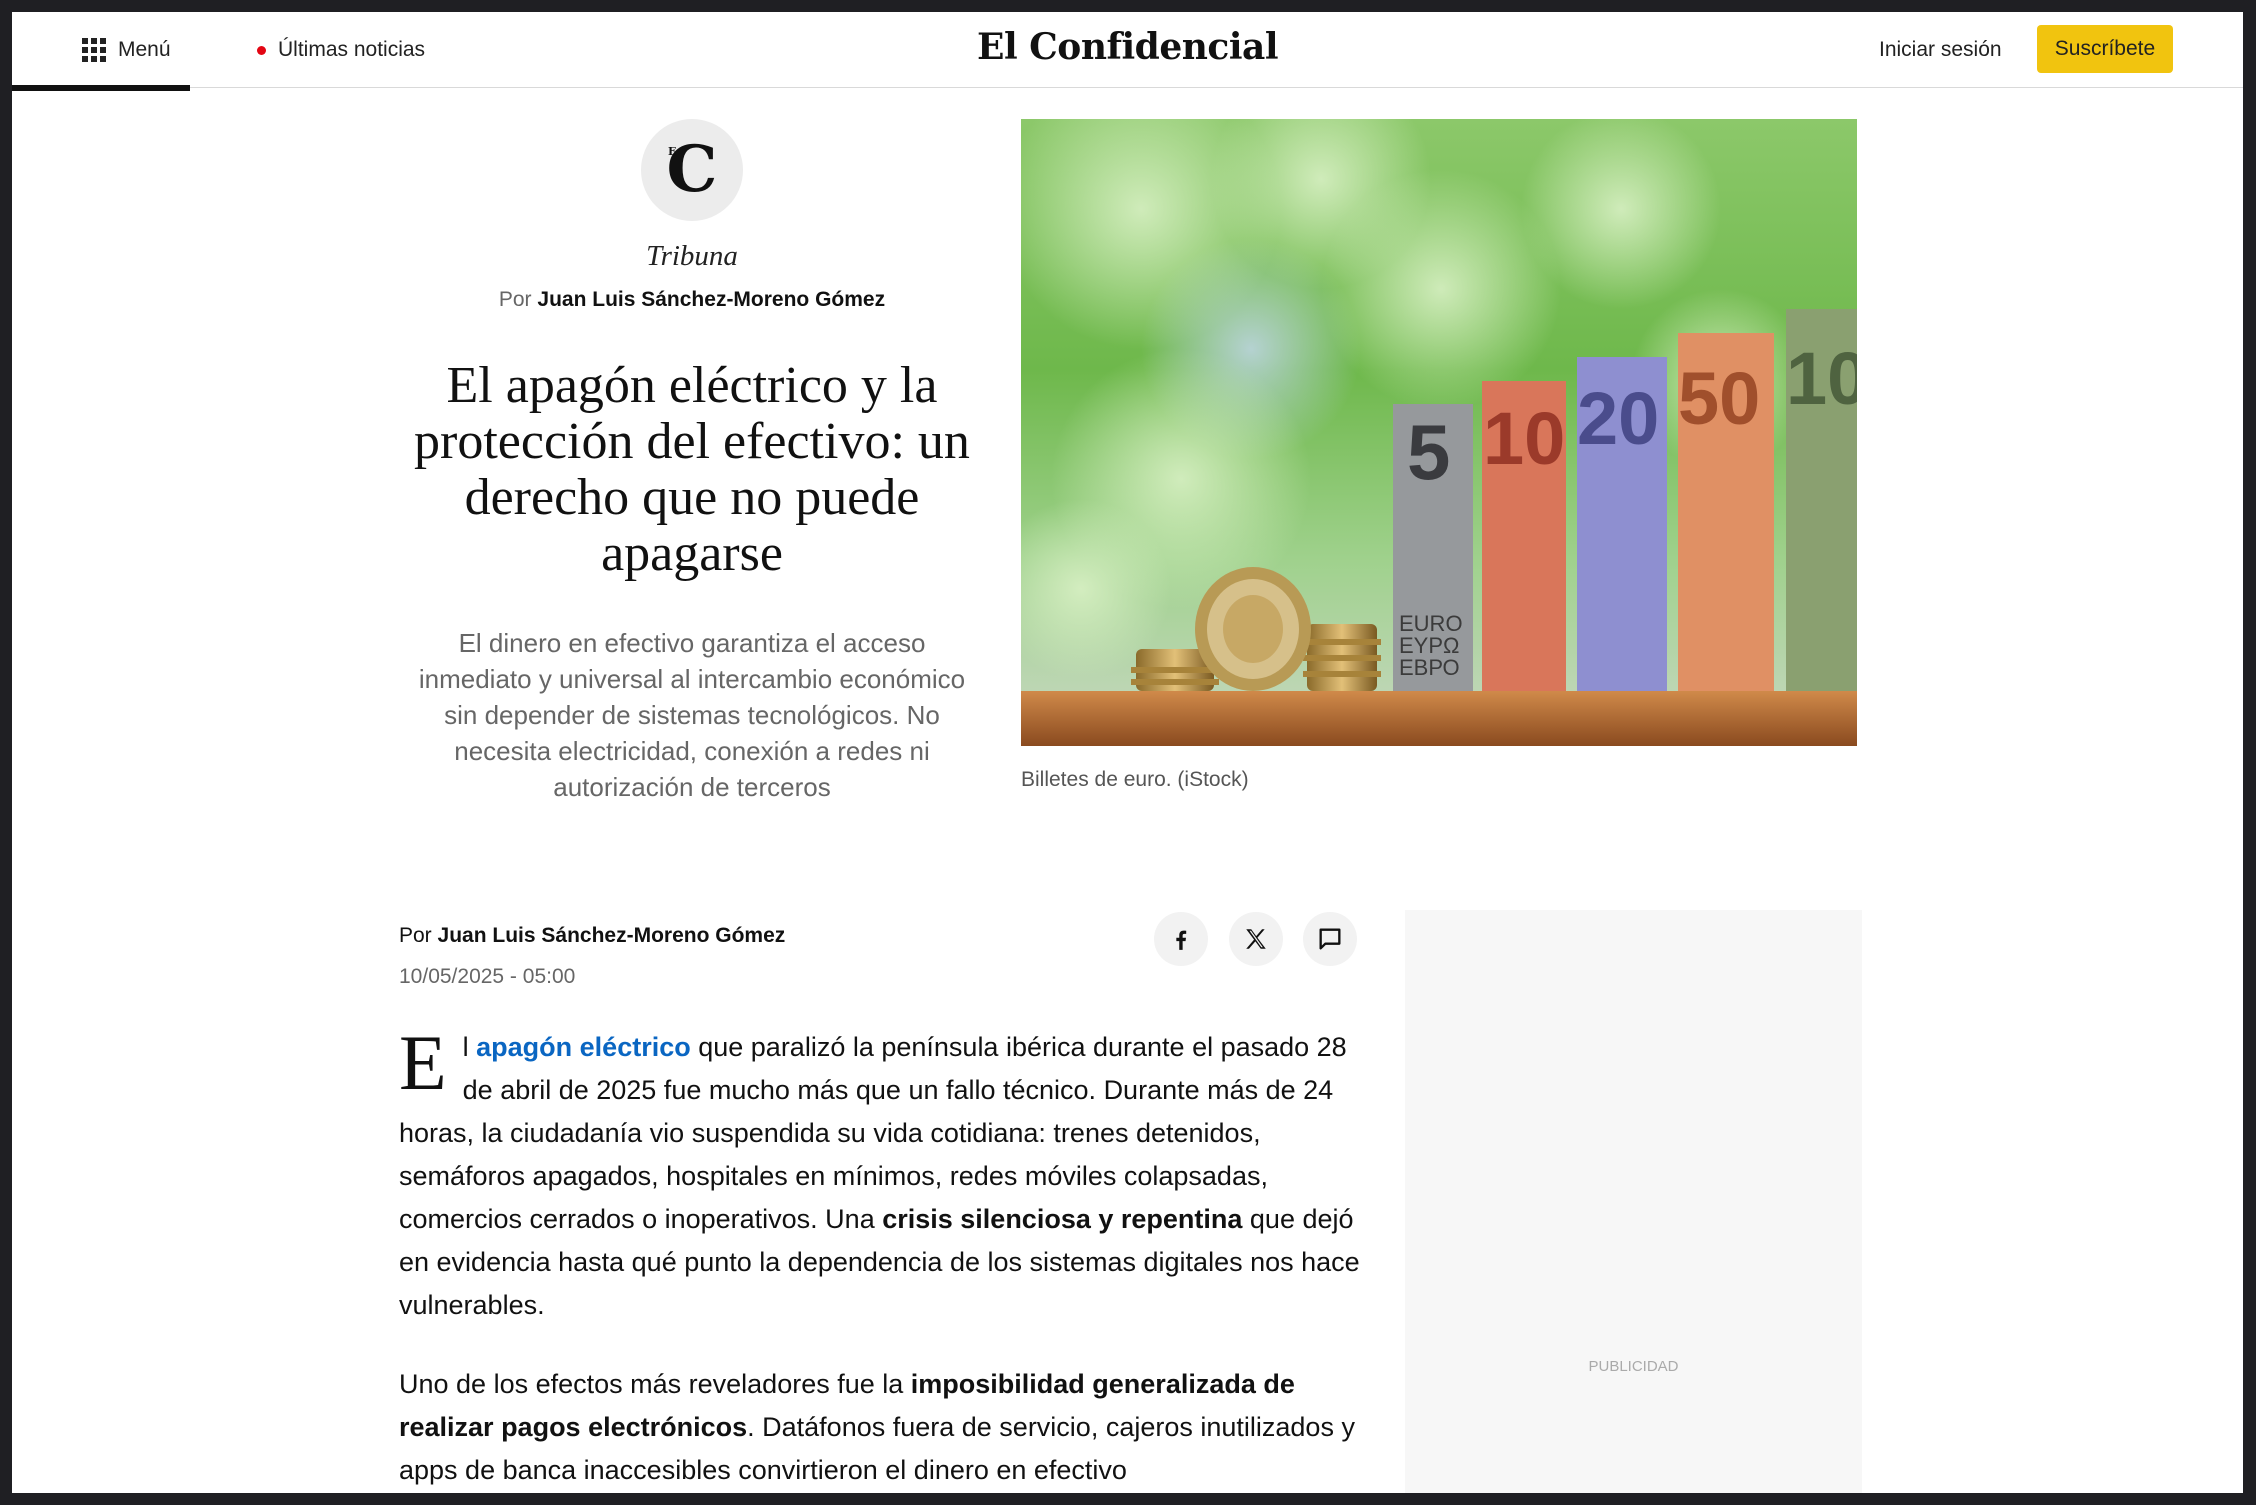  Describe the element at coordinates (1428, 452) in the screenshot. I see `svg-text: 5` at that location.